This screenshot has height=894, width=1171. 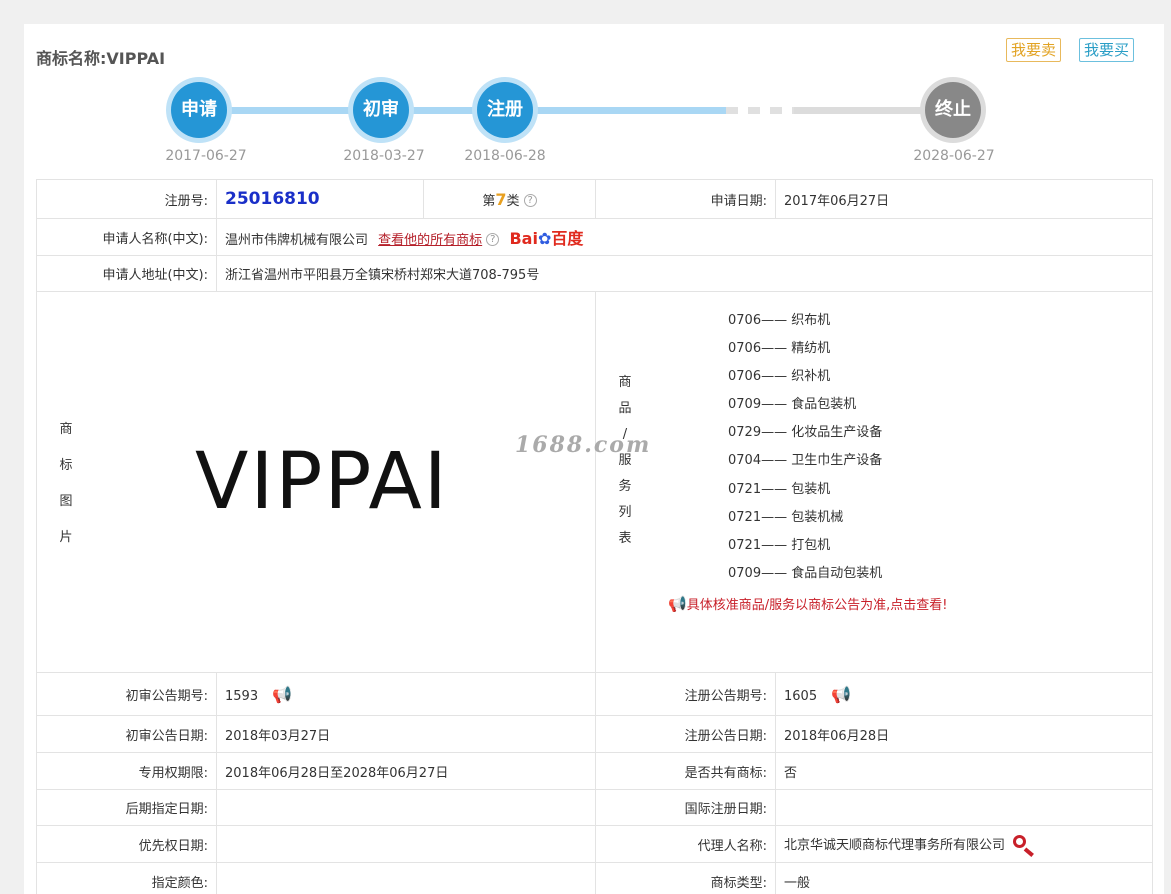 What do you see at coordinates (126, 807) in the screenshot?
I see `later-date-label: 后期指定日期:` at bounding box center [126, 807].